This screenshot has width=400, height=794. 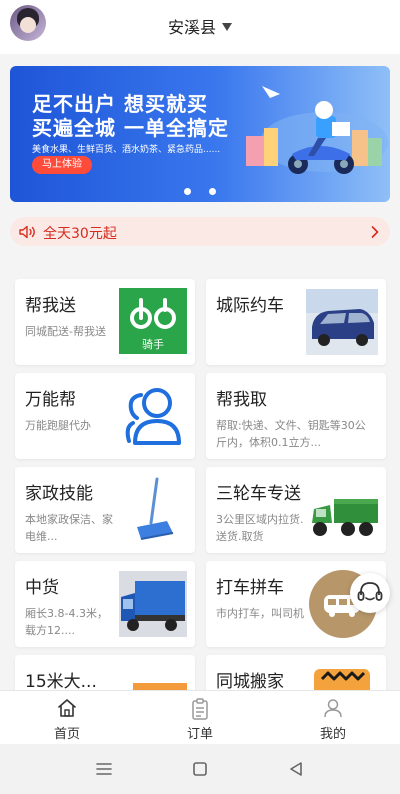 What do you see at coordinates (200, 231) in the screenshot?
I see `notice-bar: 全天30元起` at bounding box center [200, 231].